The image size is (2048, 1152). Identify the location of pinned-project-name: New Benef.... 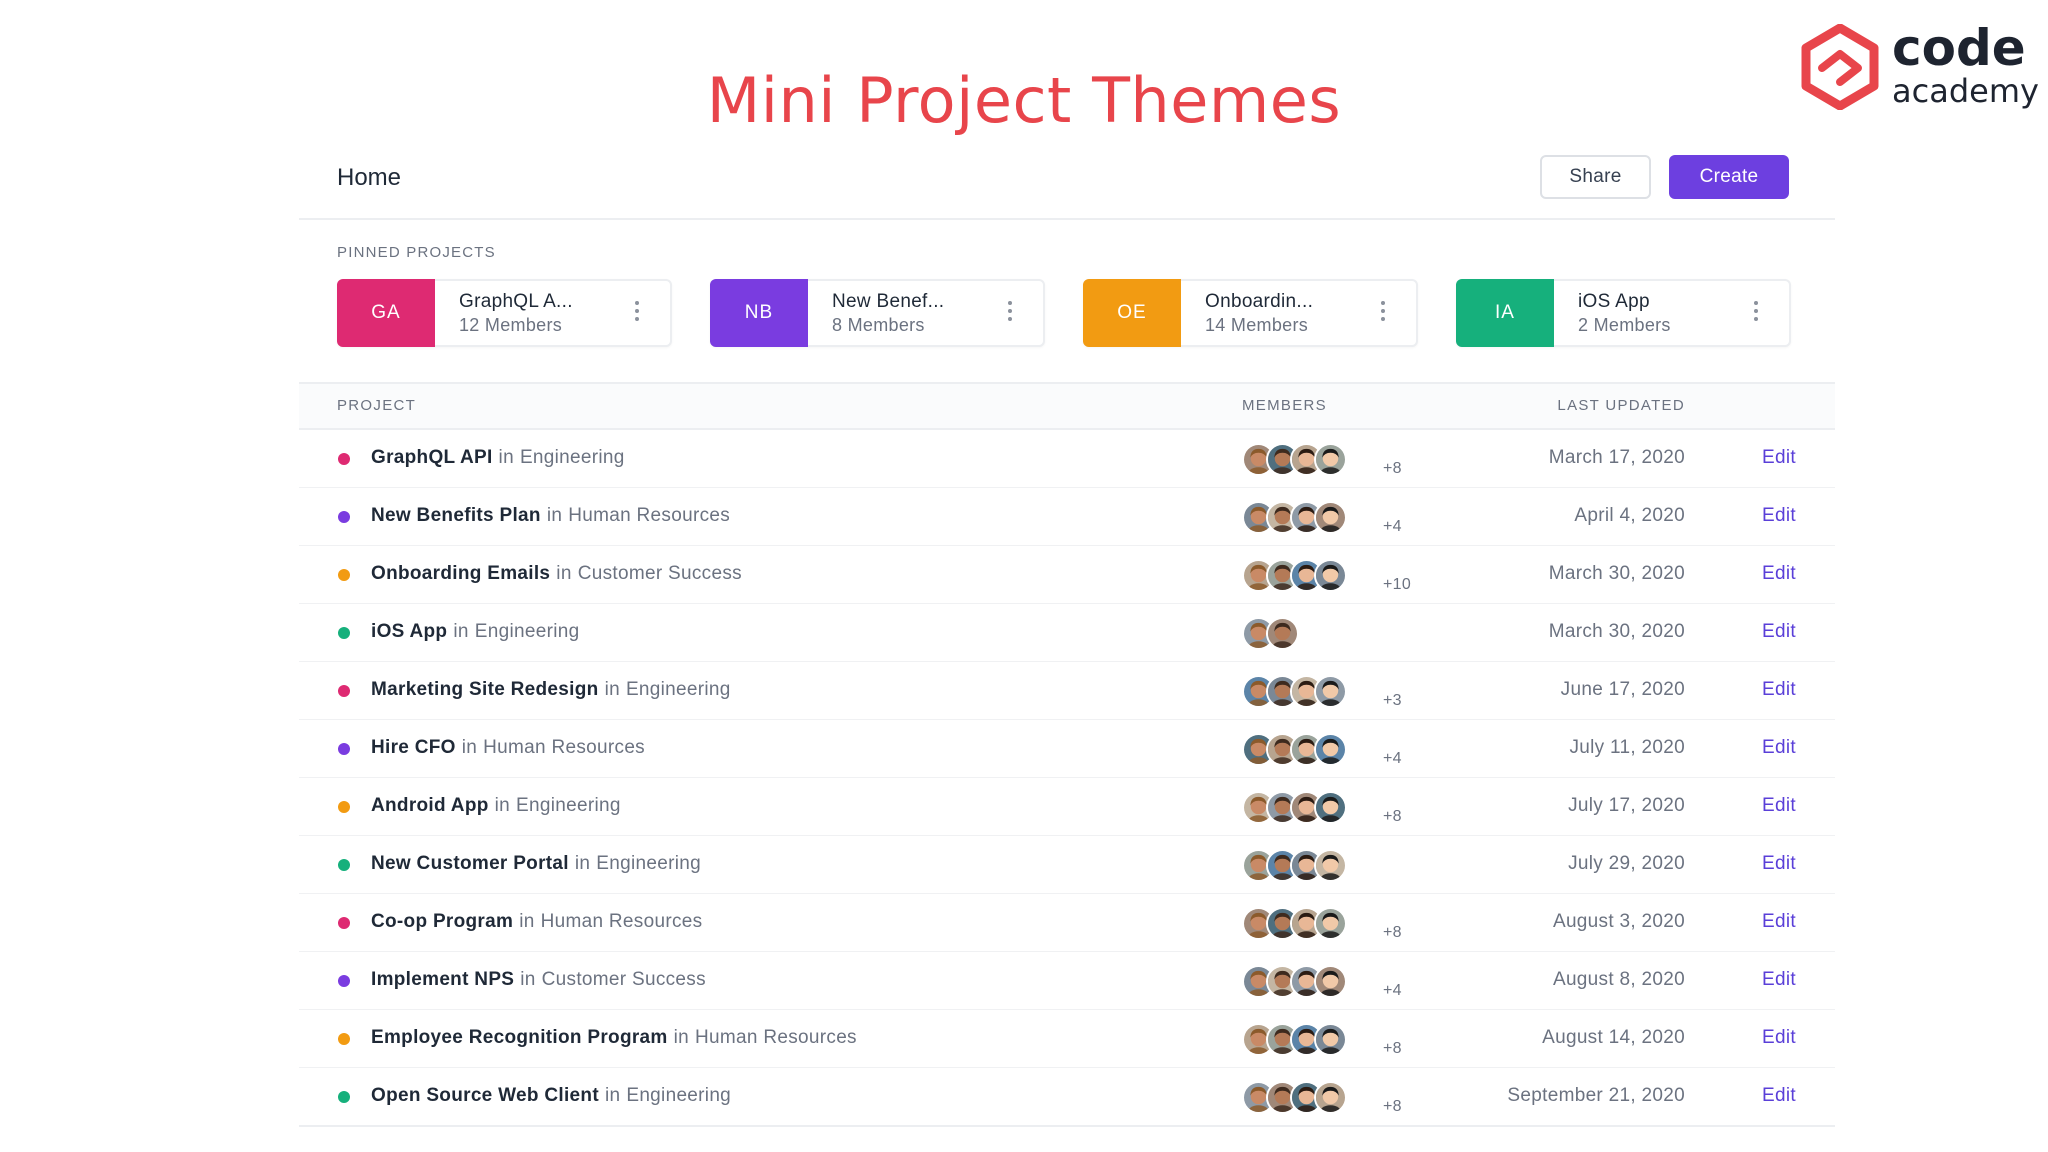
(888, 301).